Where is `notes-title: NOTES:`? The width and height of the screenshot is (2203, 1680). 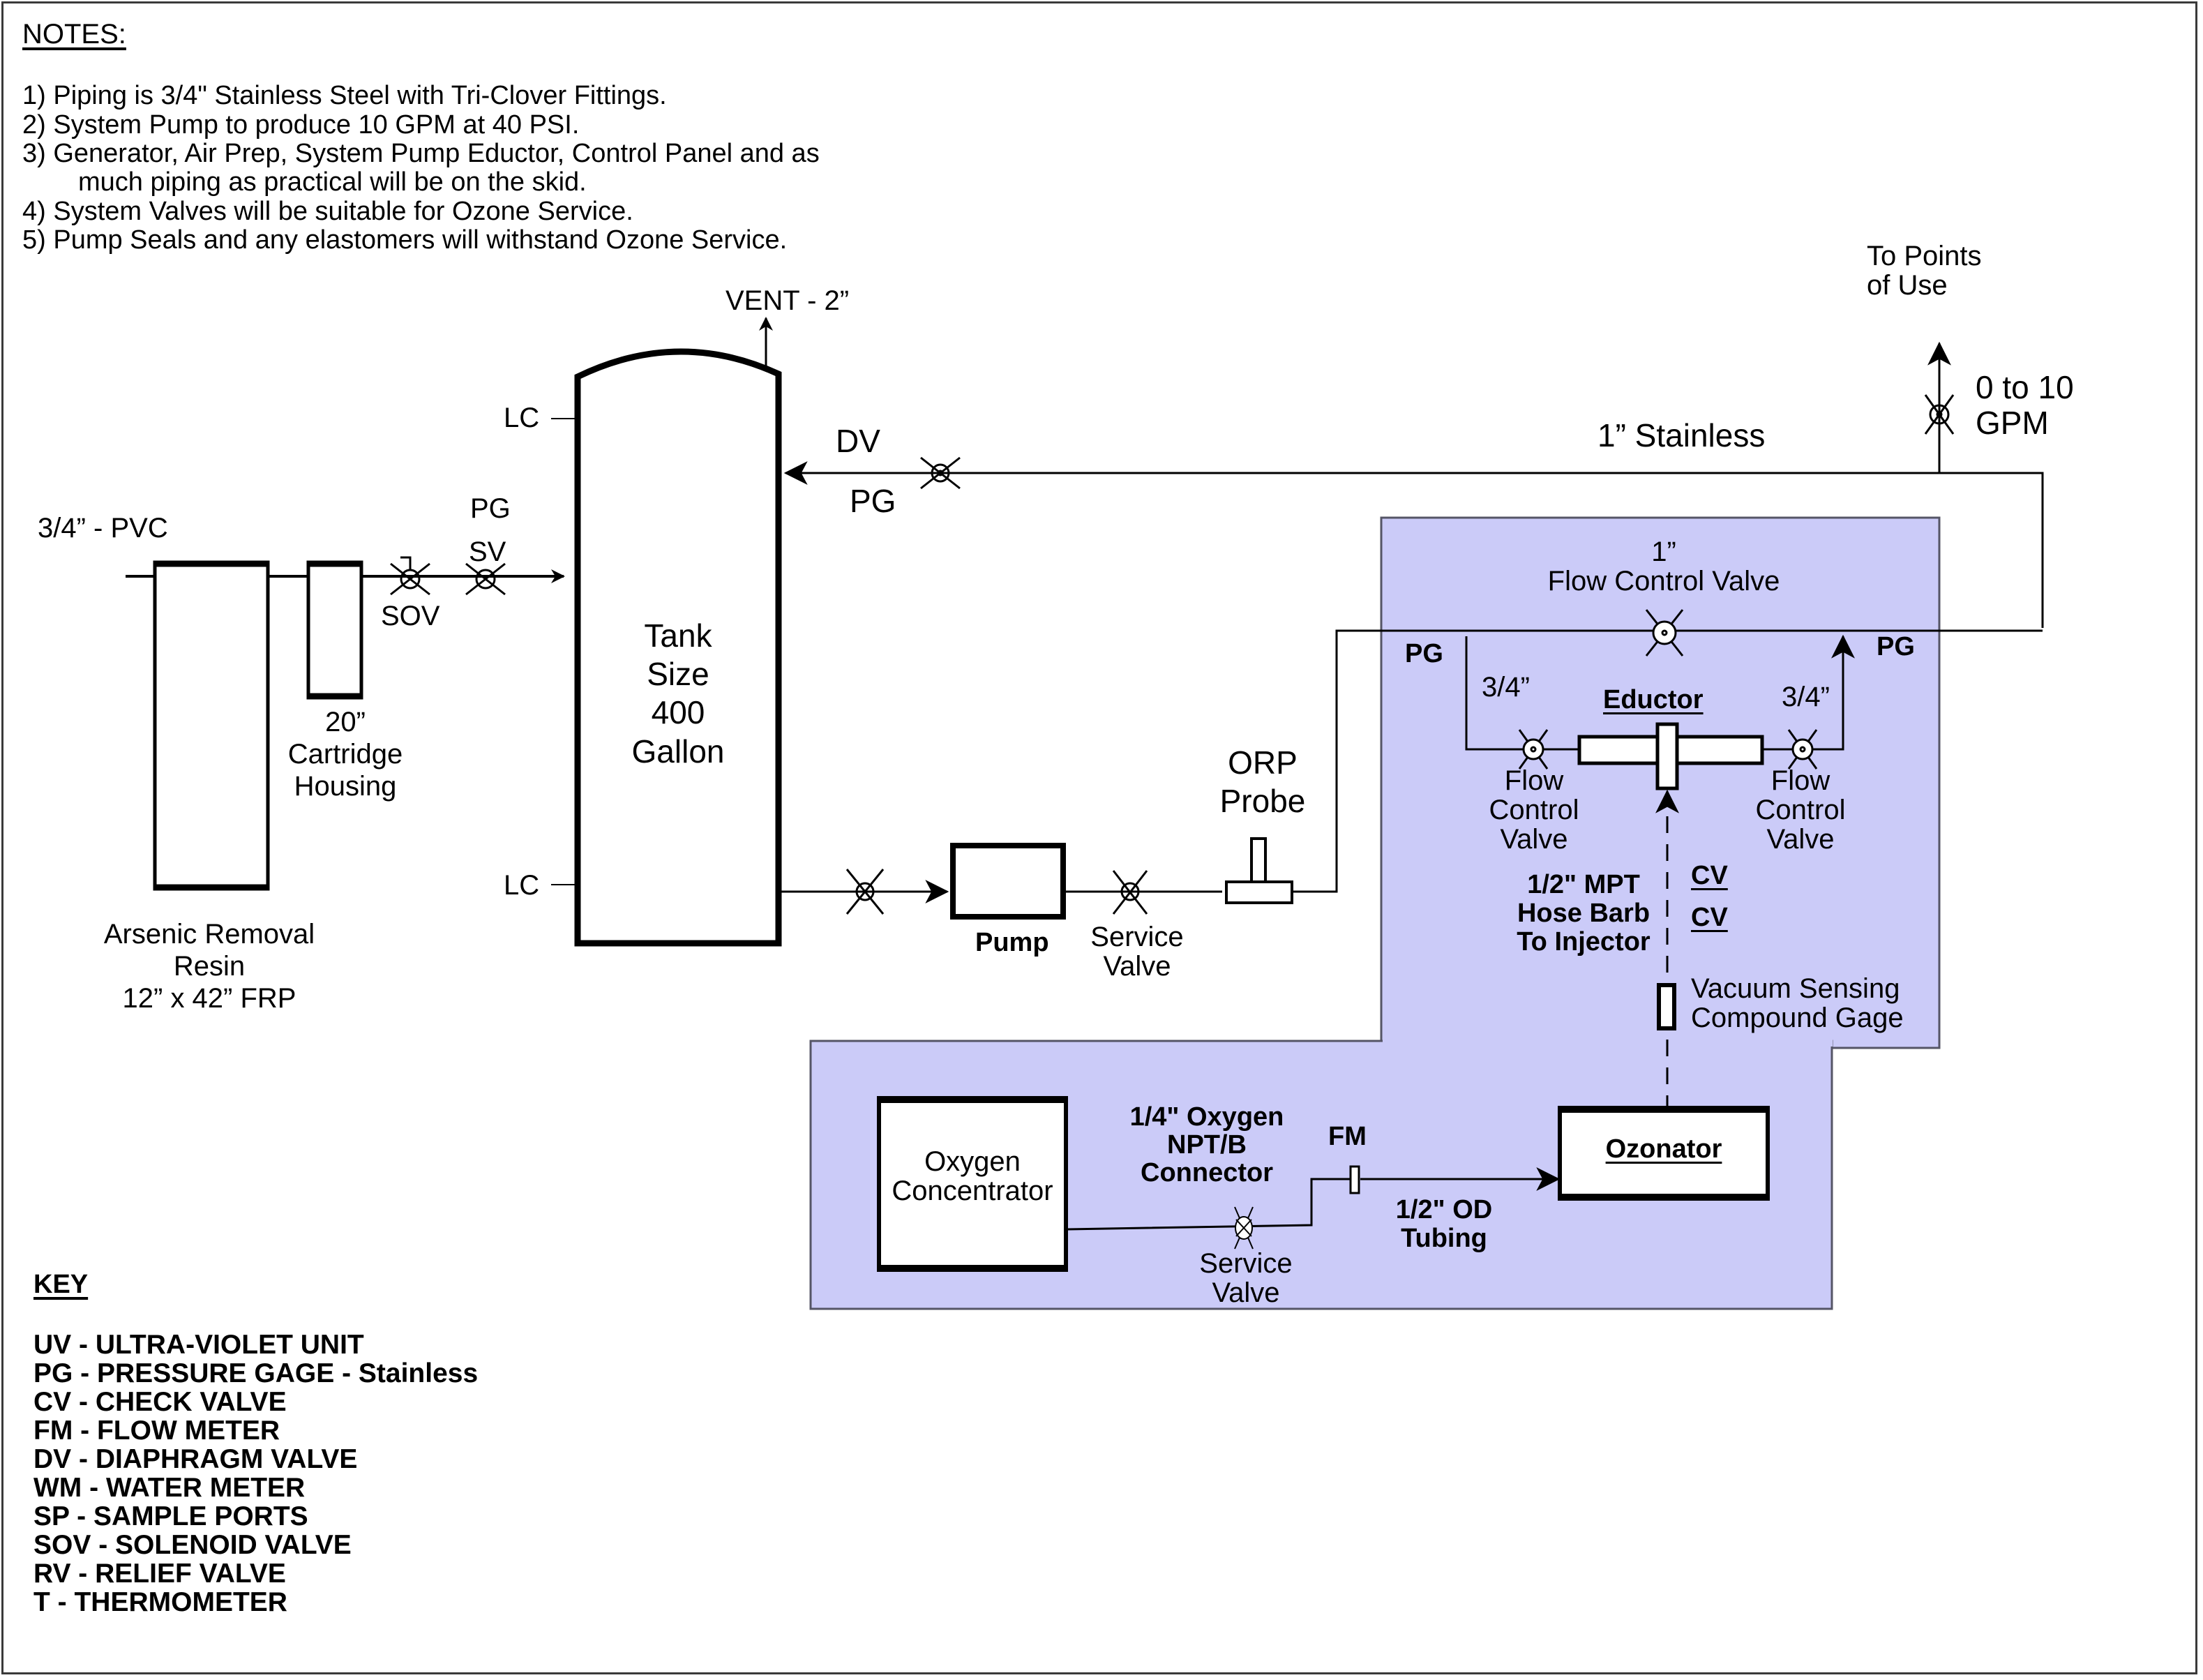 notes-title: NOTES: is located at coordinates (74, 34).